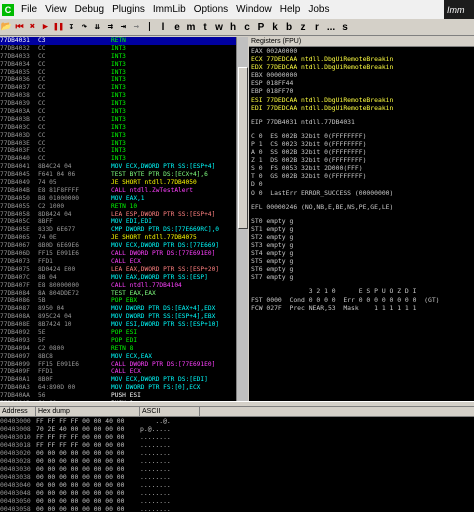  Describe the element at coordinates (118, 199) in the screenshot. I see `disasm-row: 77DB4050 B8 01000000 MOV EAX,1` at that location.